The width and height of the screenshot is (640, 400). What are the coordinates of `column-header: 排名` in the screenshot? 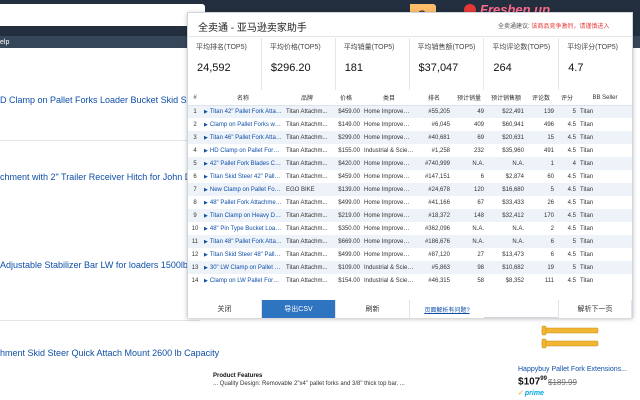 It's located at (434, 98).